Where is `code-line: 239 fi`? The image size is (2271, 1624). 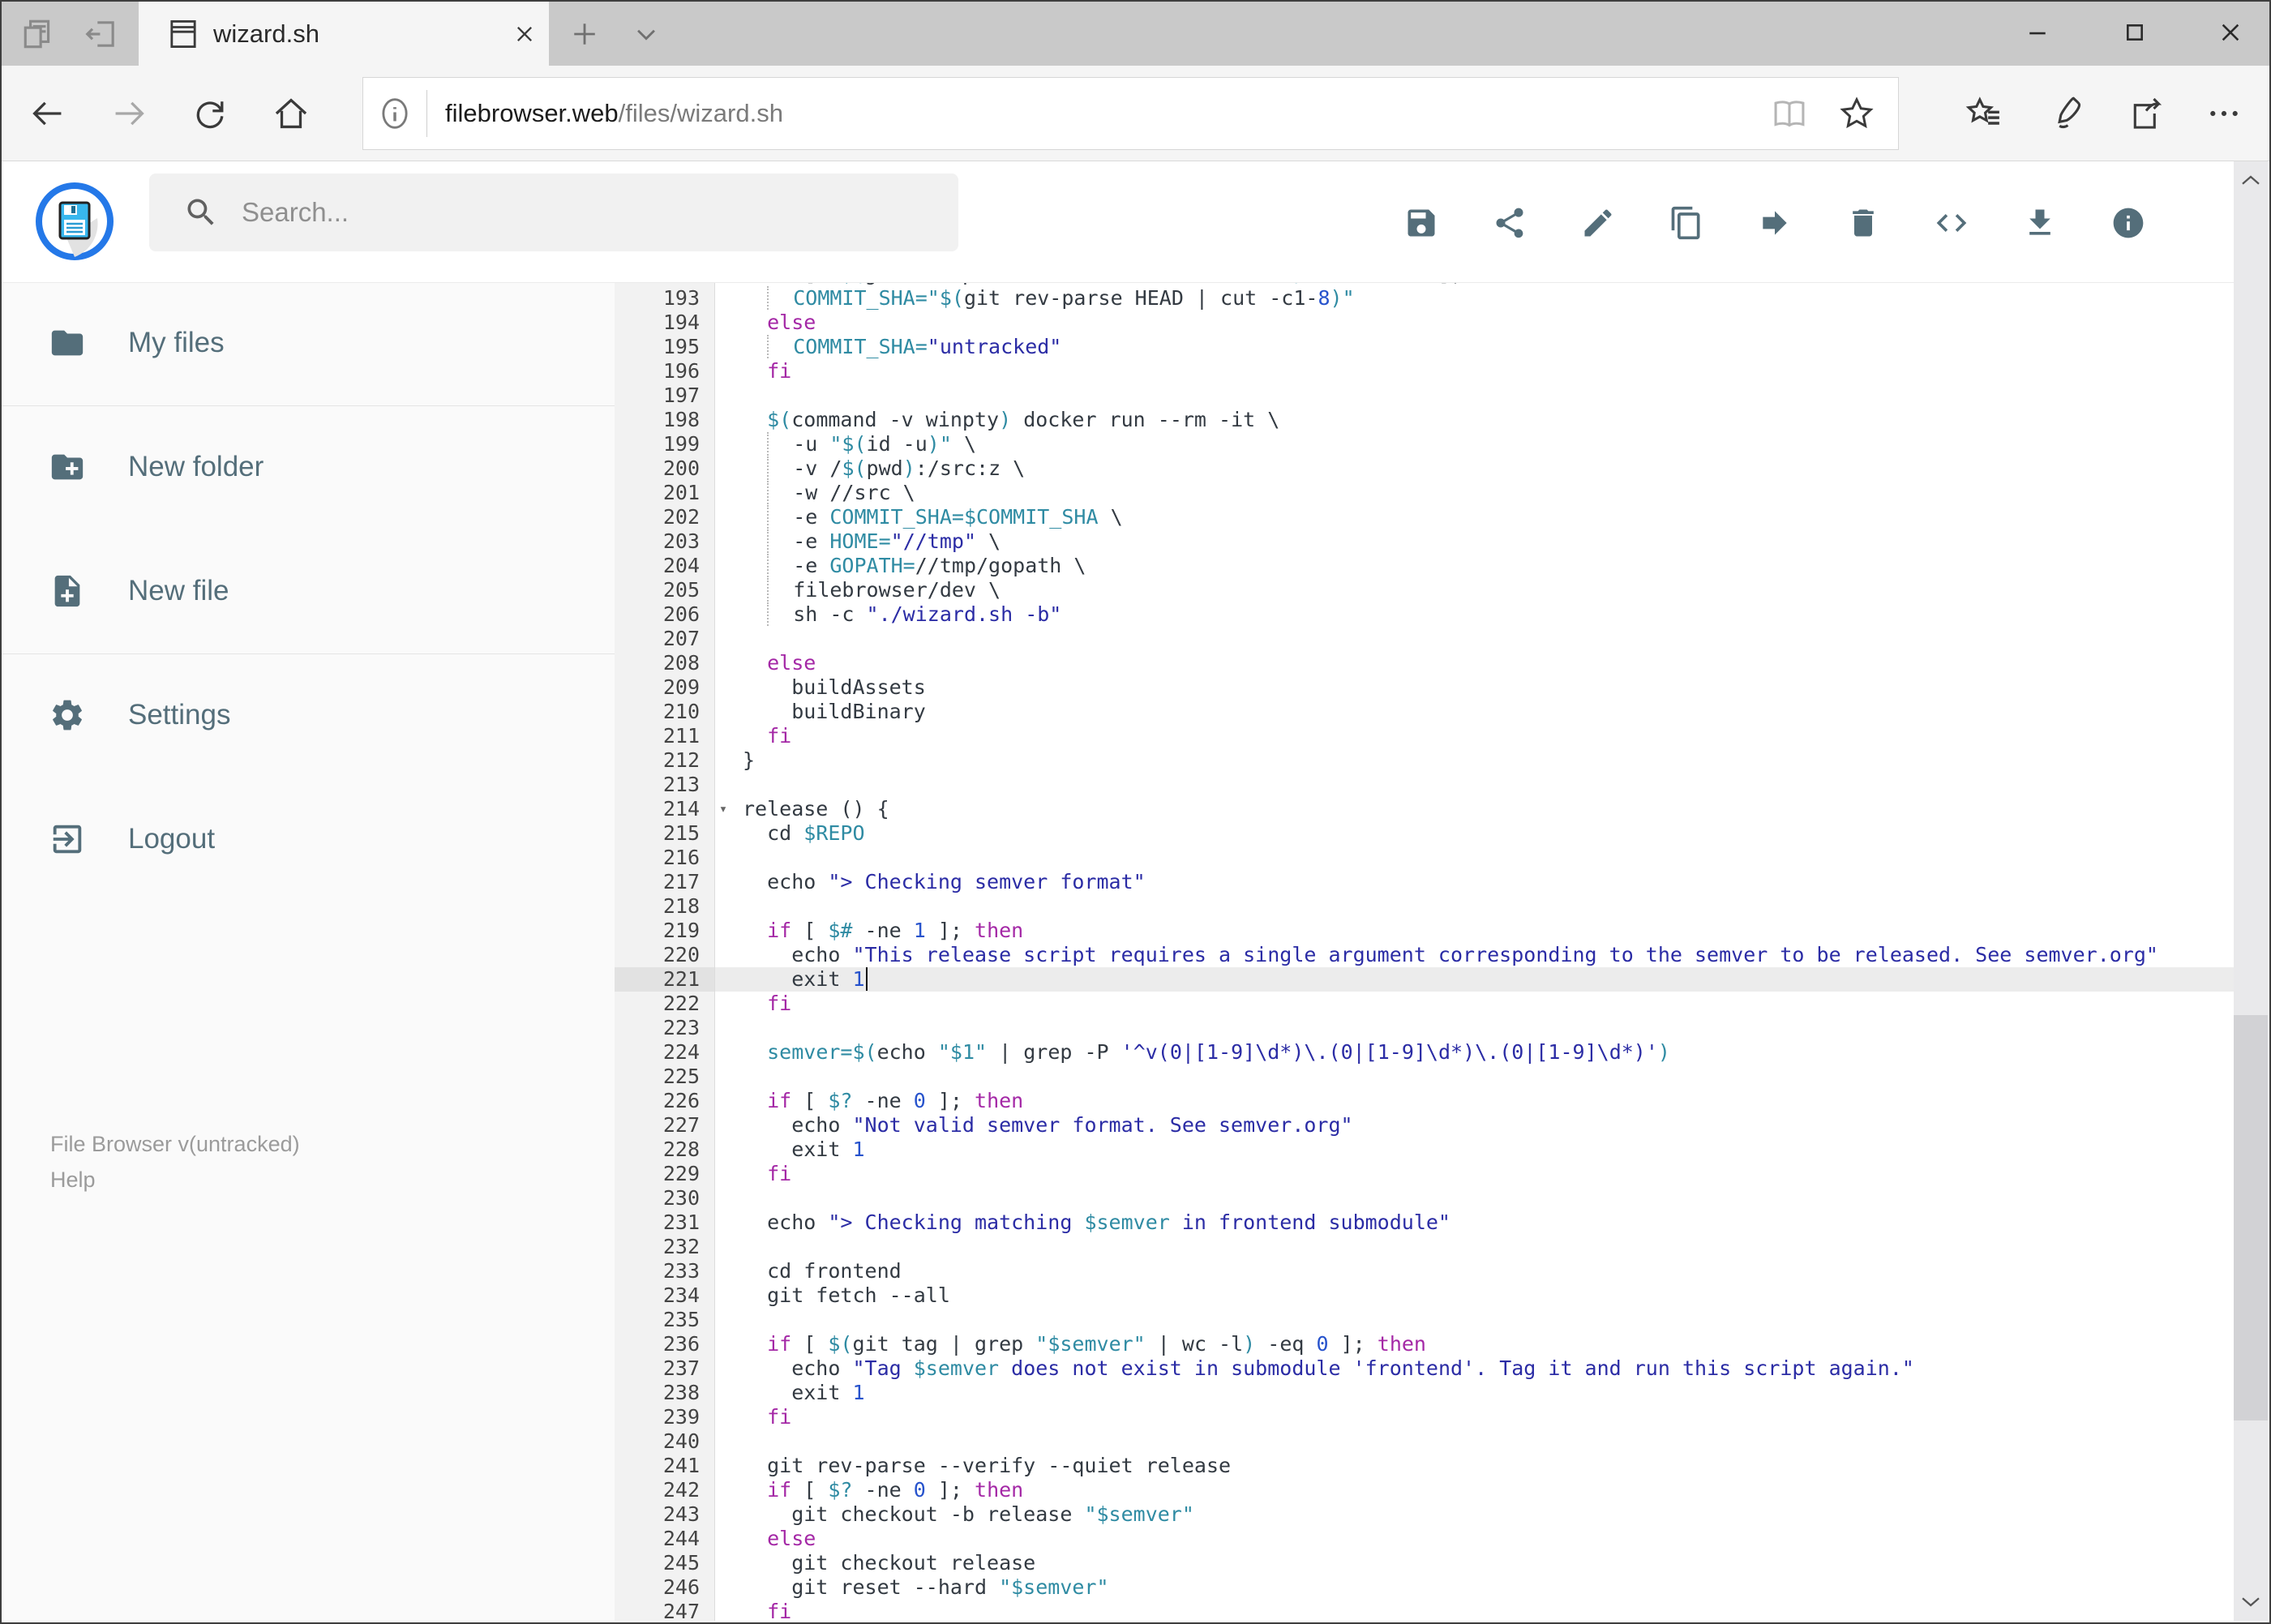
code-line: 239 fi is located at coordinates (1426, 1417).